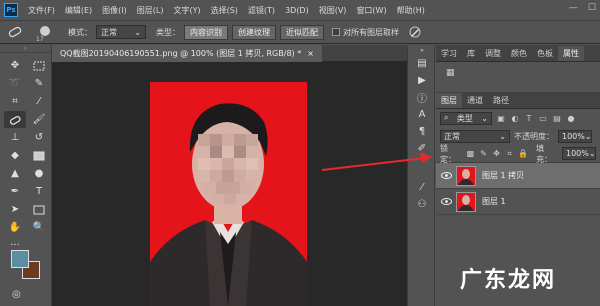 Image resolution: width=600 pixels, height=306 pixels. Describe the element at coordinates (80, 32) in the screenshot. I see `mode-label: 模式：` at that location.